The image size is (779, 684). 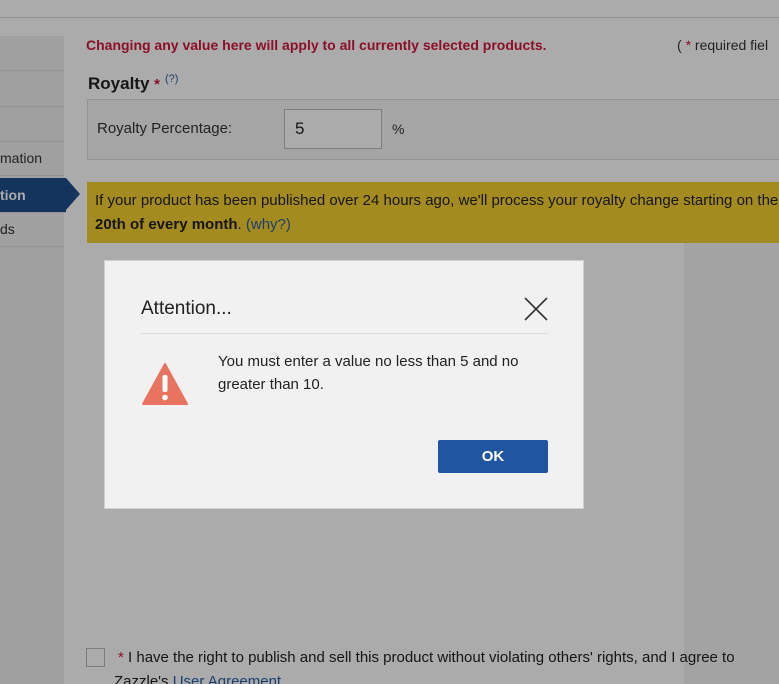 What do you see at coordinates (344, 333) in the screenshot?
I see `dialog-divider` at bounding box center [344, 333].